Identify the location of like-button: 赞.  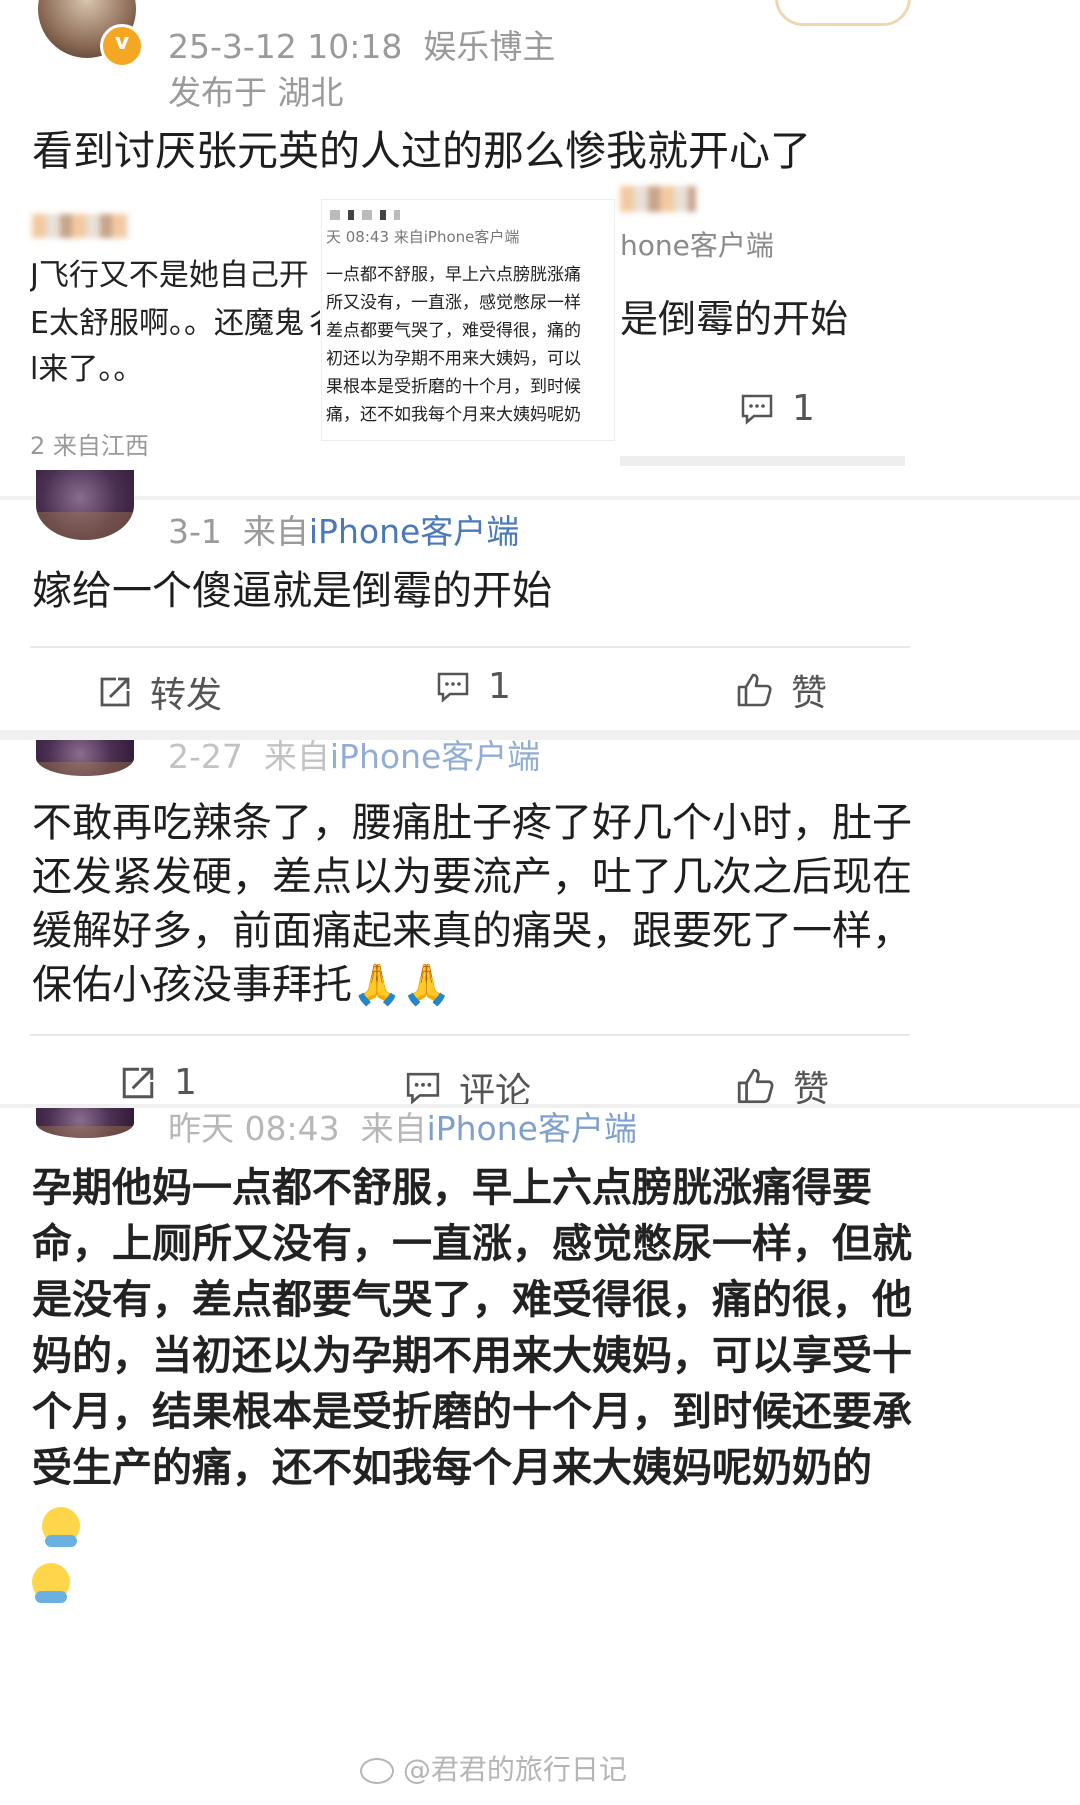
(781, 690).